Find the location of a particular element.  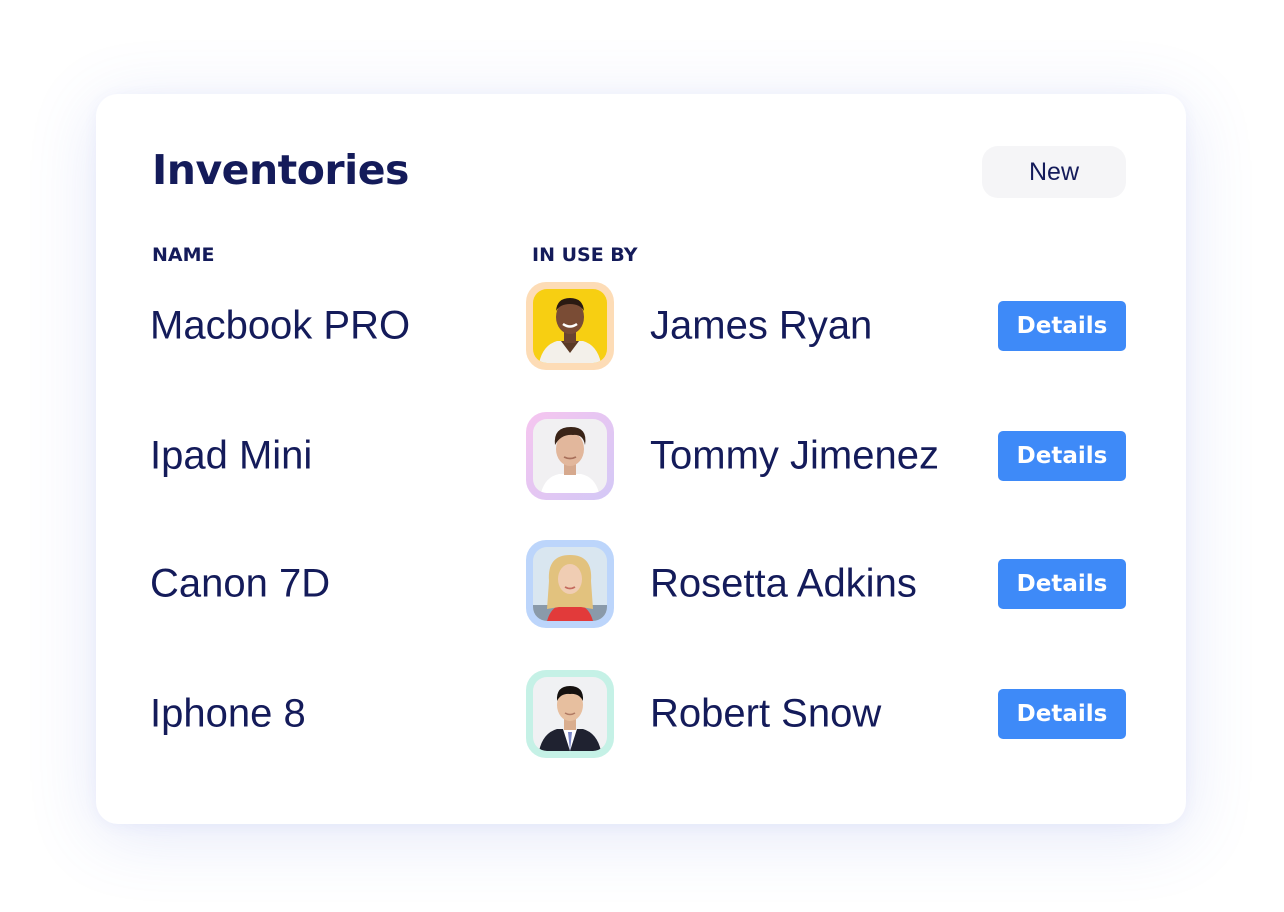

item-name: Iphone 8 is located at coordinates (228, 713).